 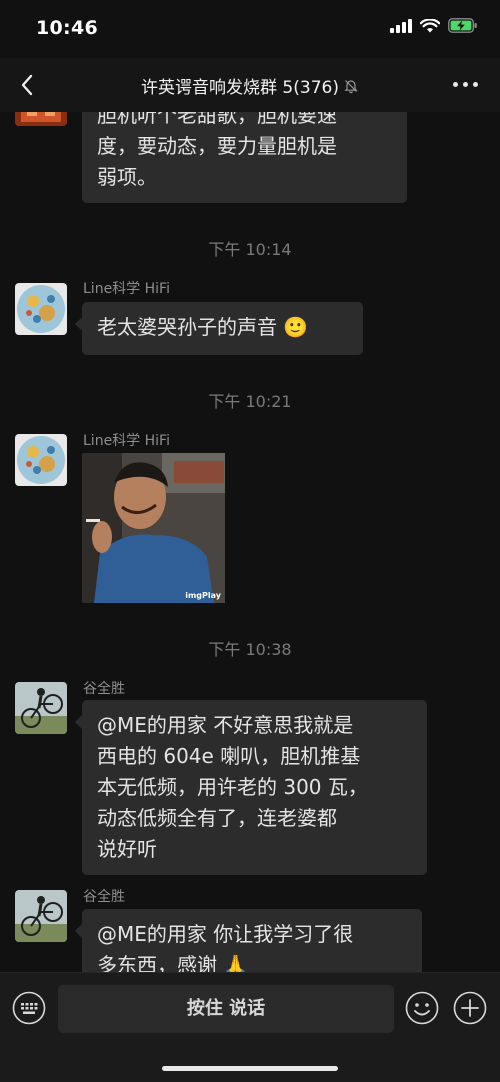 I want to click on smiley-icon, so click(x=422, y=1008).